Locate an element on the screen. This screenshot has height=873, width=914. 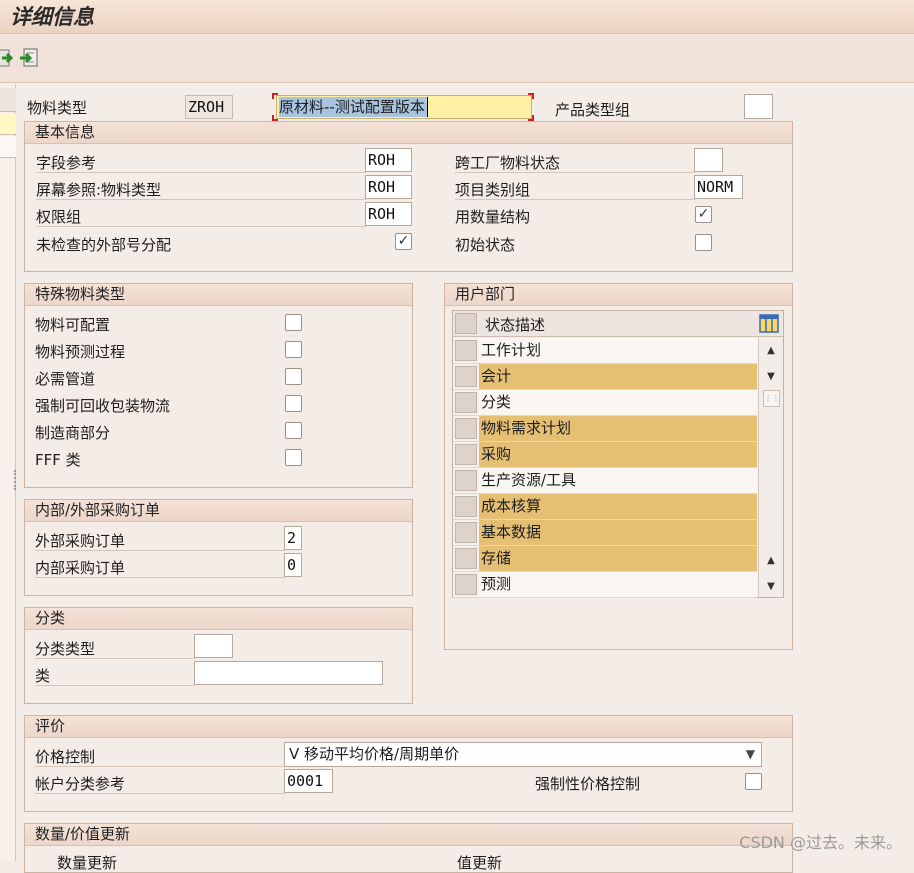
table-row: 成本核算 is located at coordinates (605, 507).